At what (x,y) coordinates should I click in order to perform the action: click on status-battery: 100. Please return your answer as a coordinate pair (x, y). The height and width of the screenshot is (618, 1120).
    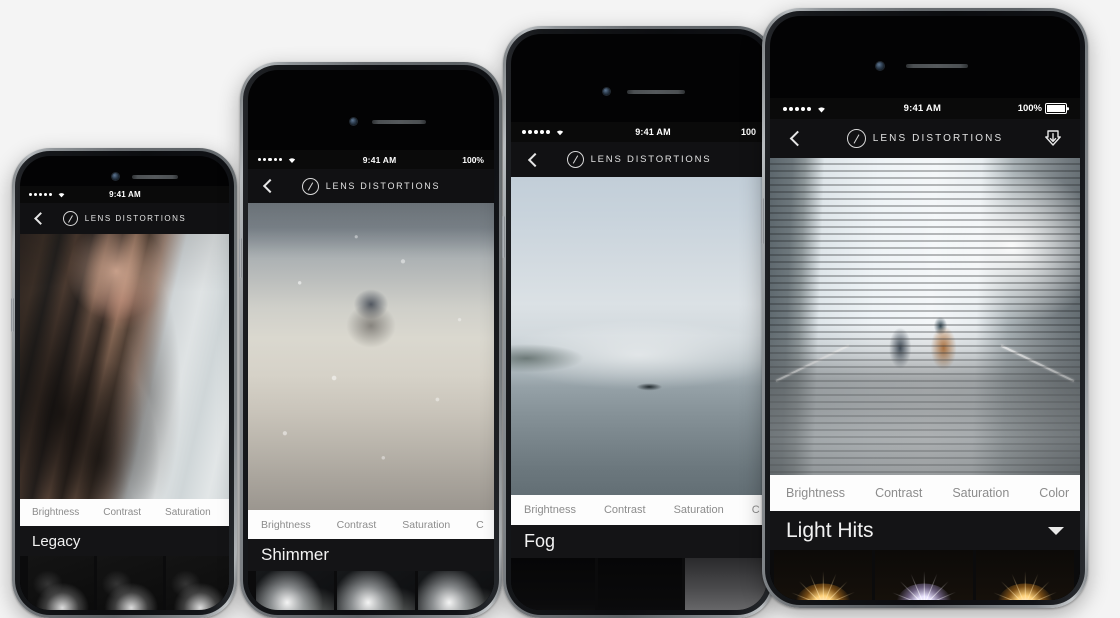
    Looking at the image, I should click on (748, 132).